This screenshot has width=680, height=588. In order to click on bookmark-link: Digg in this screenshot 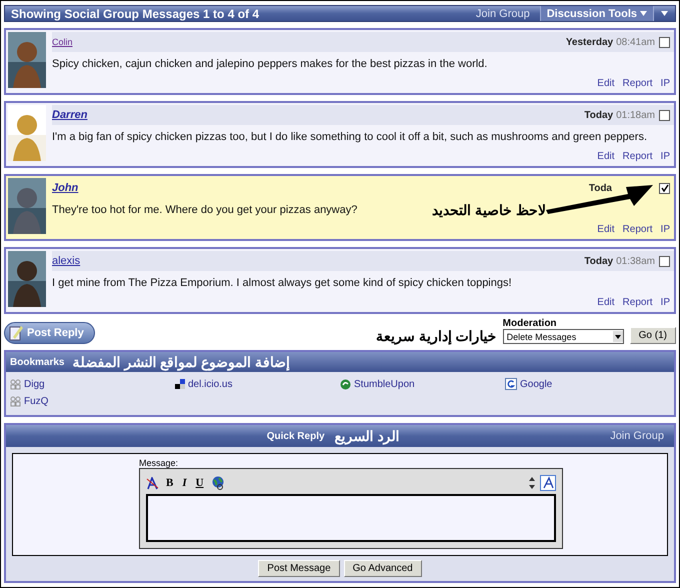, I will do `click(92, 384)`.